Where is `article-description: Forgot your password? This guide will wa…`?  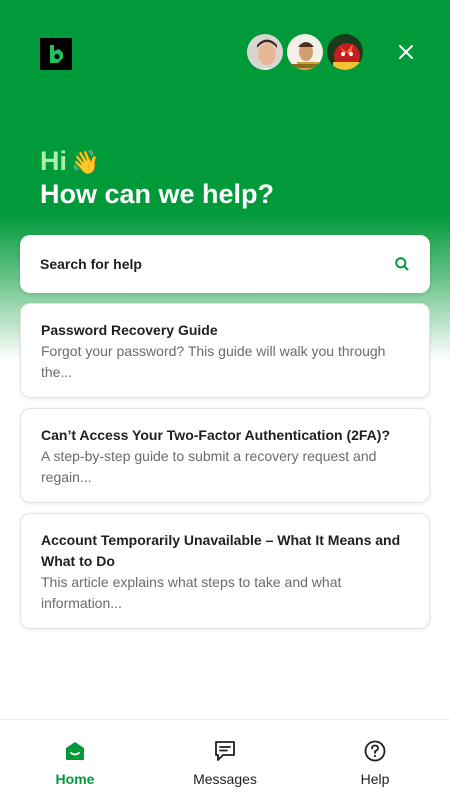 article-description: Forgot your password? This guide will wa… is located at coordinates (213, 361).